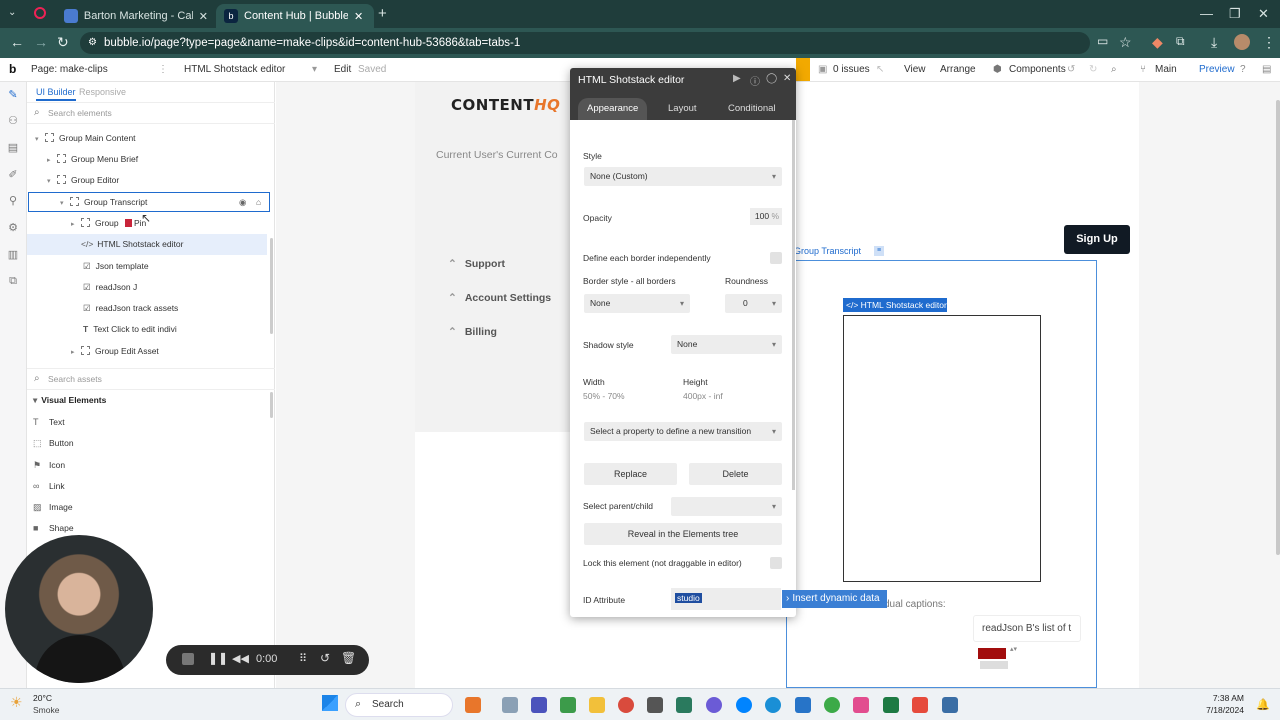  I want to click on info-icon: ⓘ, so click(755, 80).